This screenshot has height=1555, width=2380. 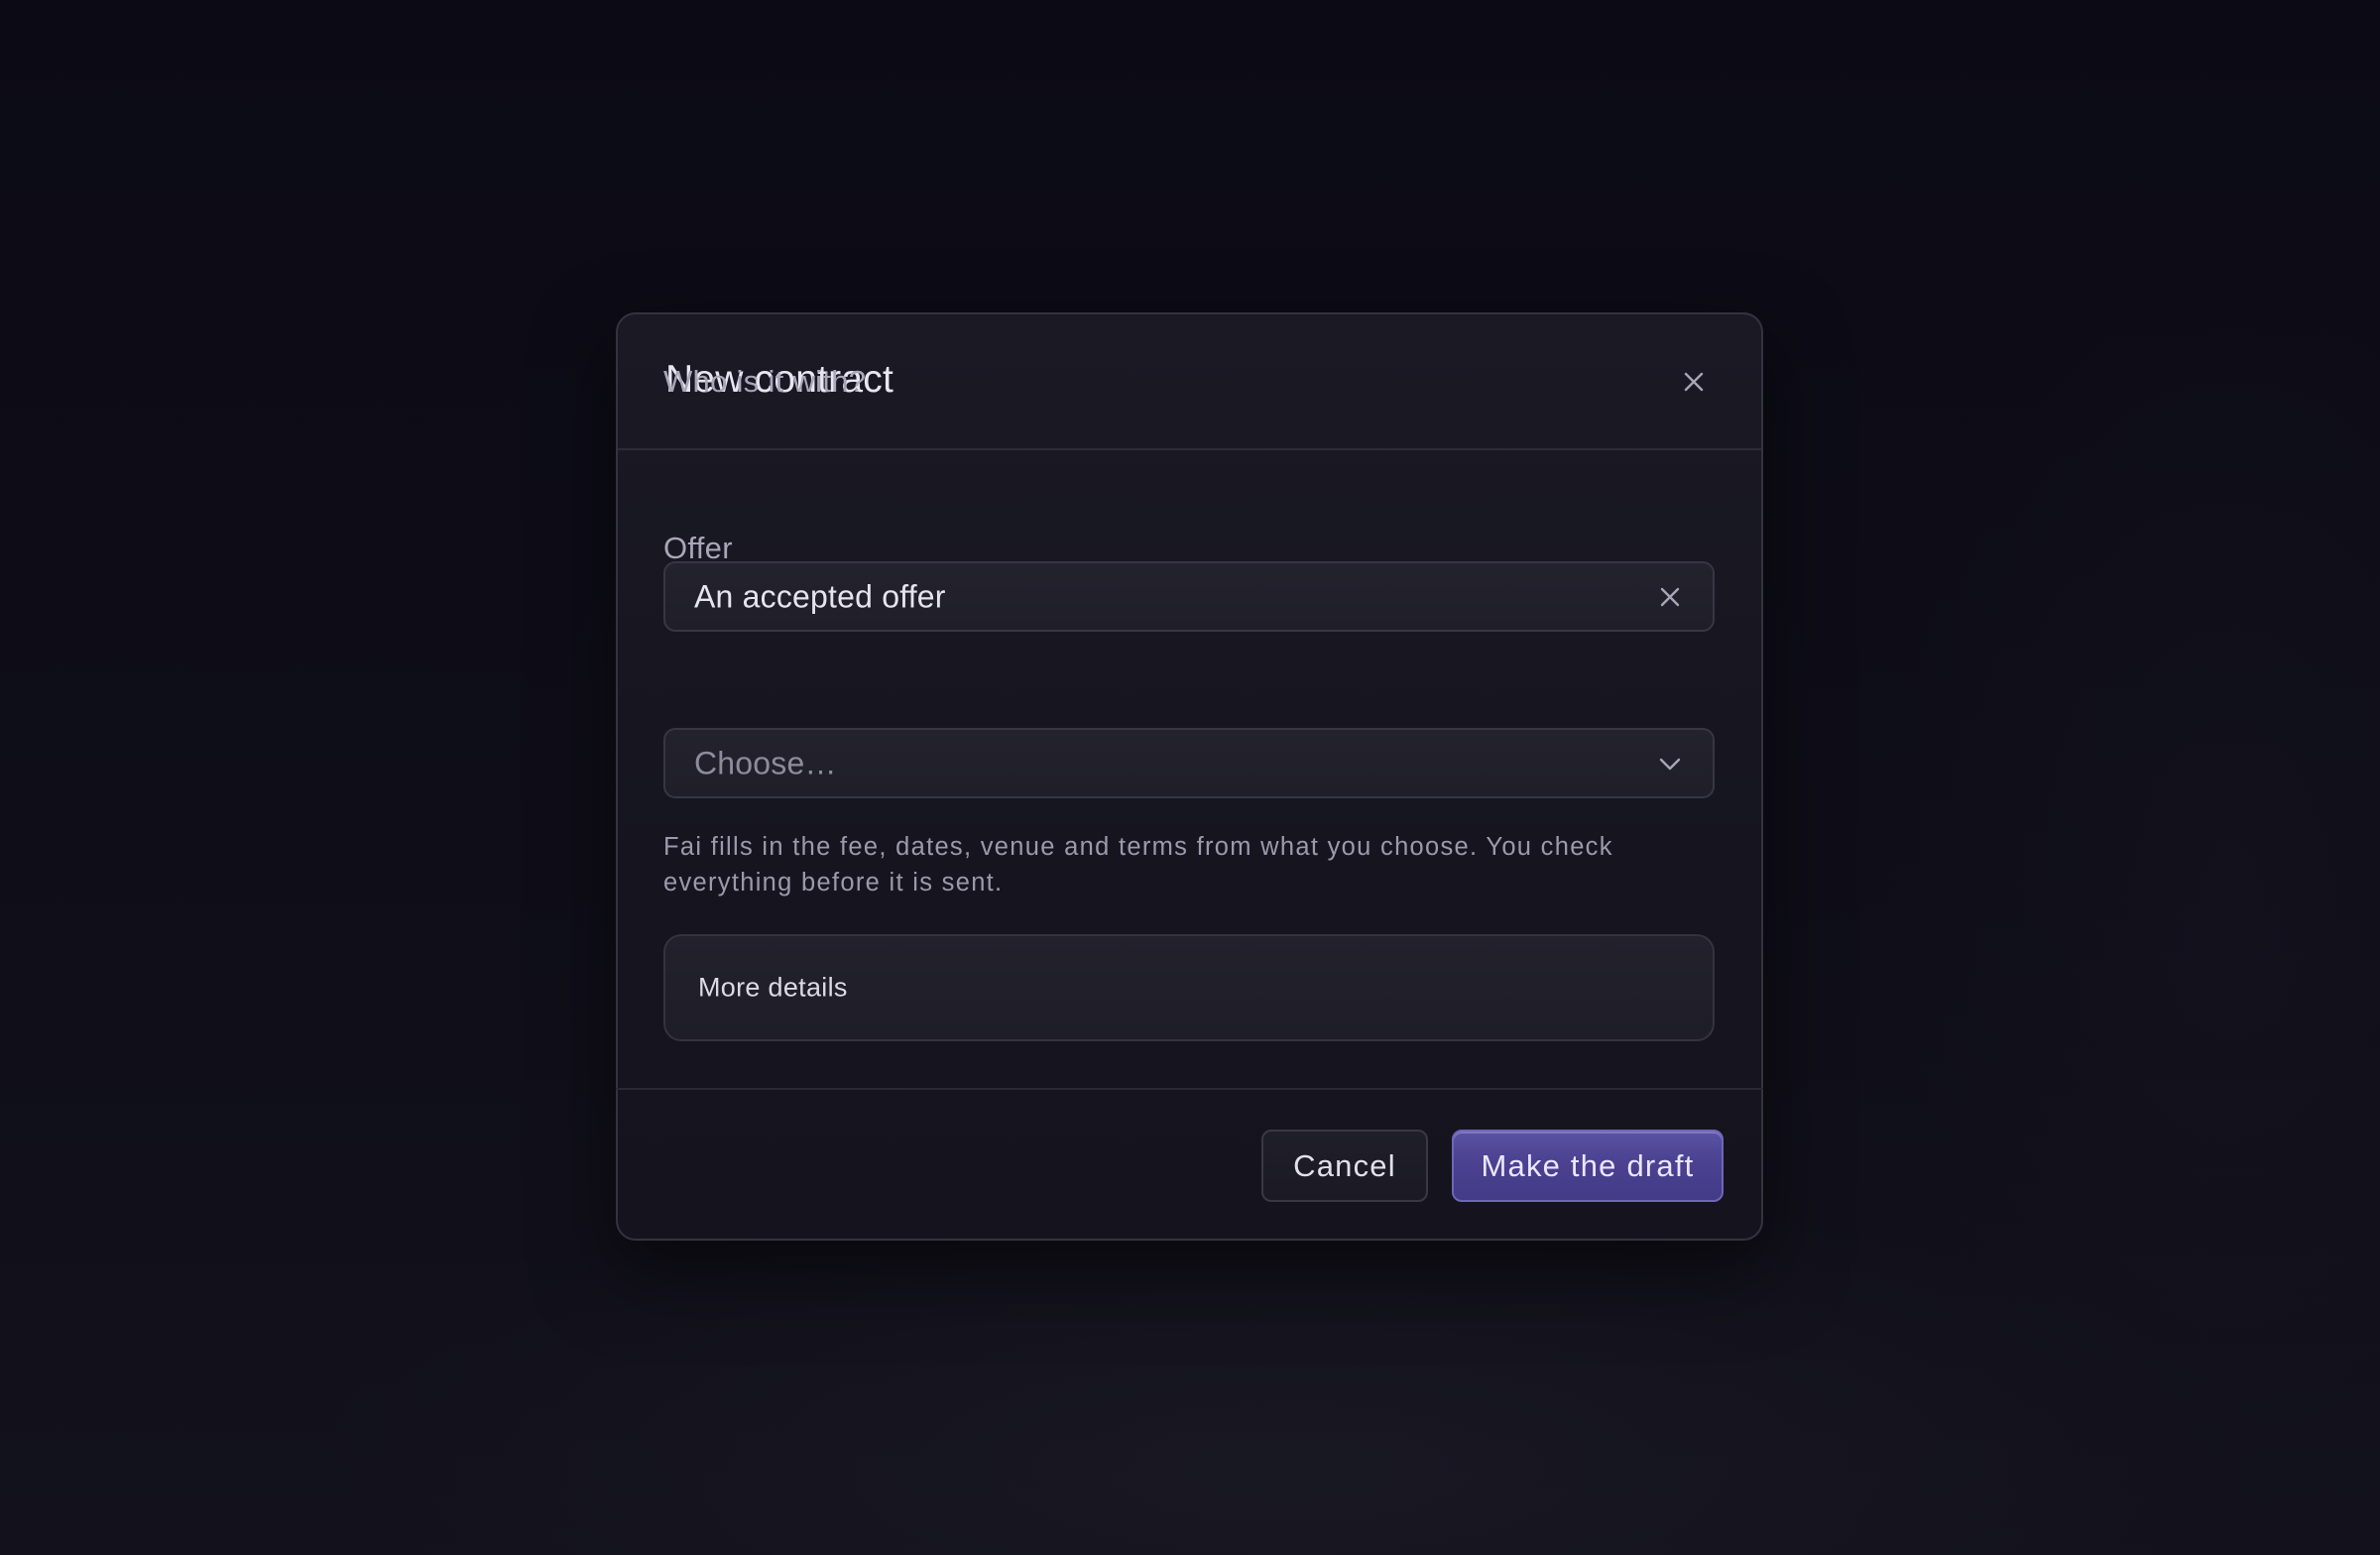 I want to click on offer-dropdown-toggle, so click(x=1670, y=764).